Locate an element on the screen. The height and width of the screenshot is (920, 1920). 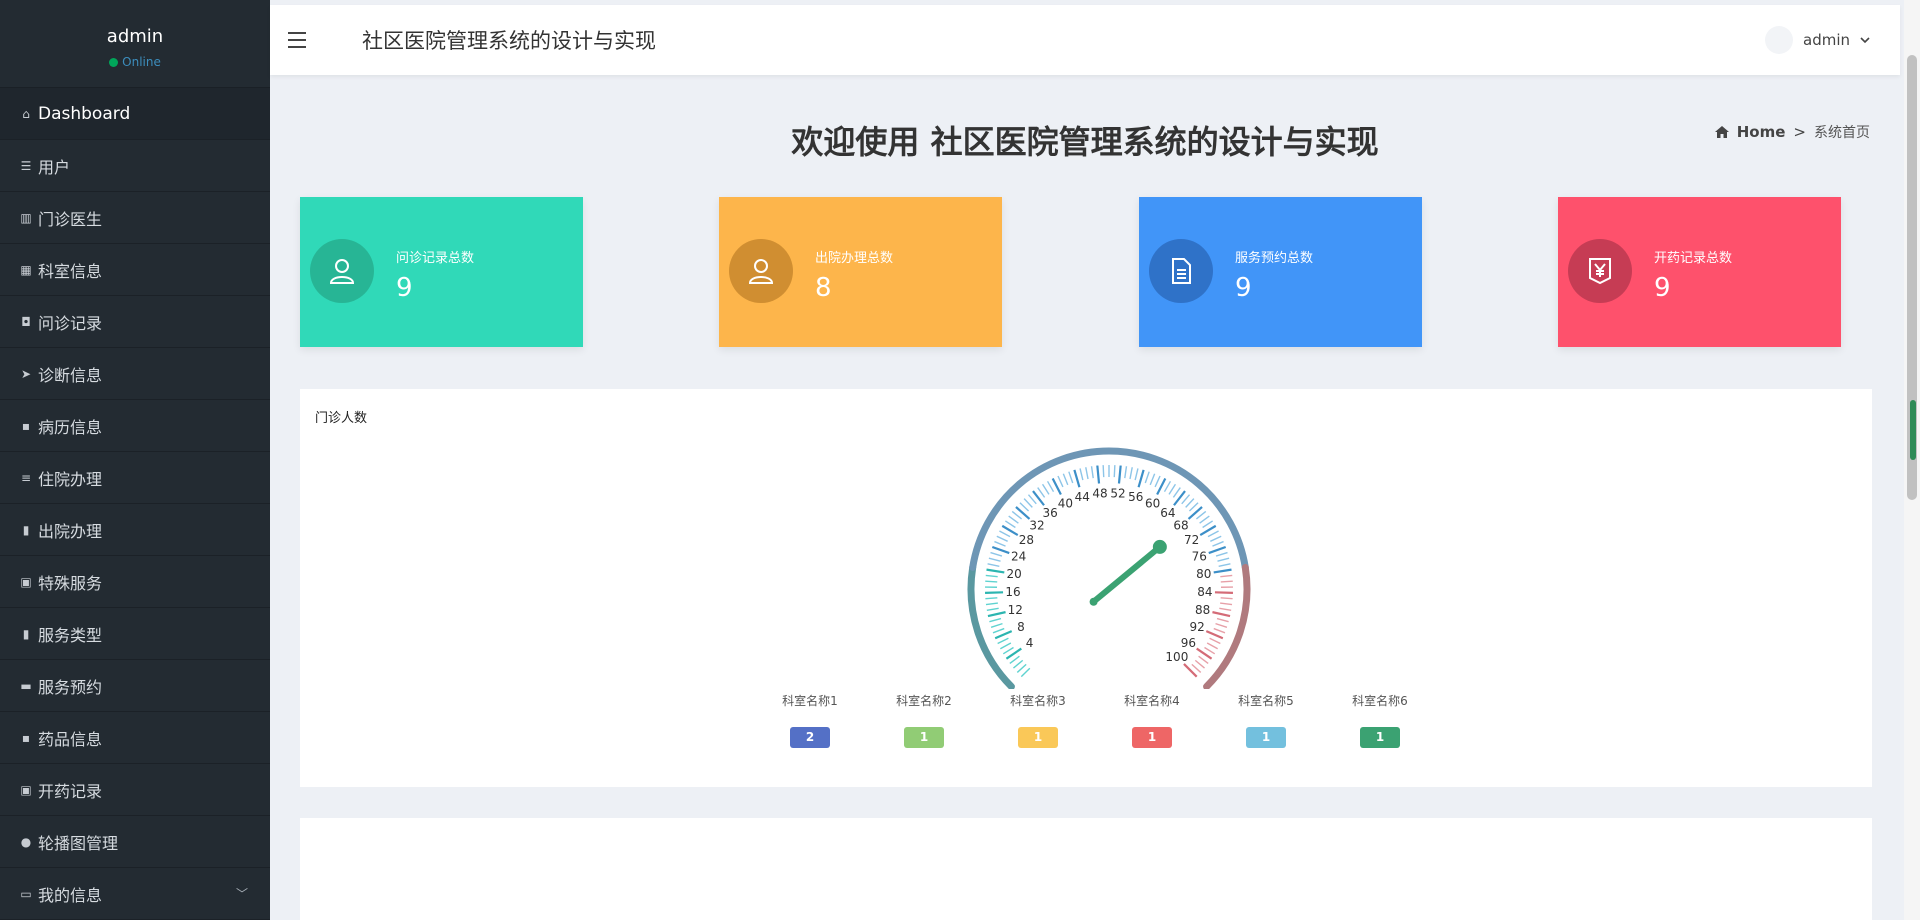
stat-value: 8 is located at coordinates (823, 288).